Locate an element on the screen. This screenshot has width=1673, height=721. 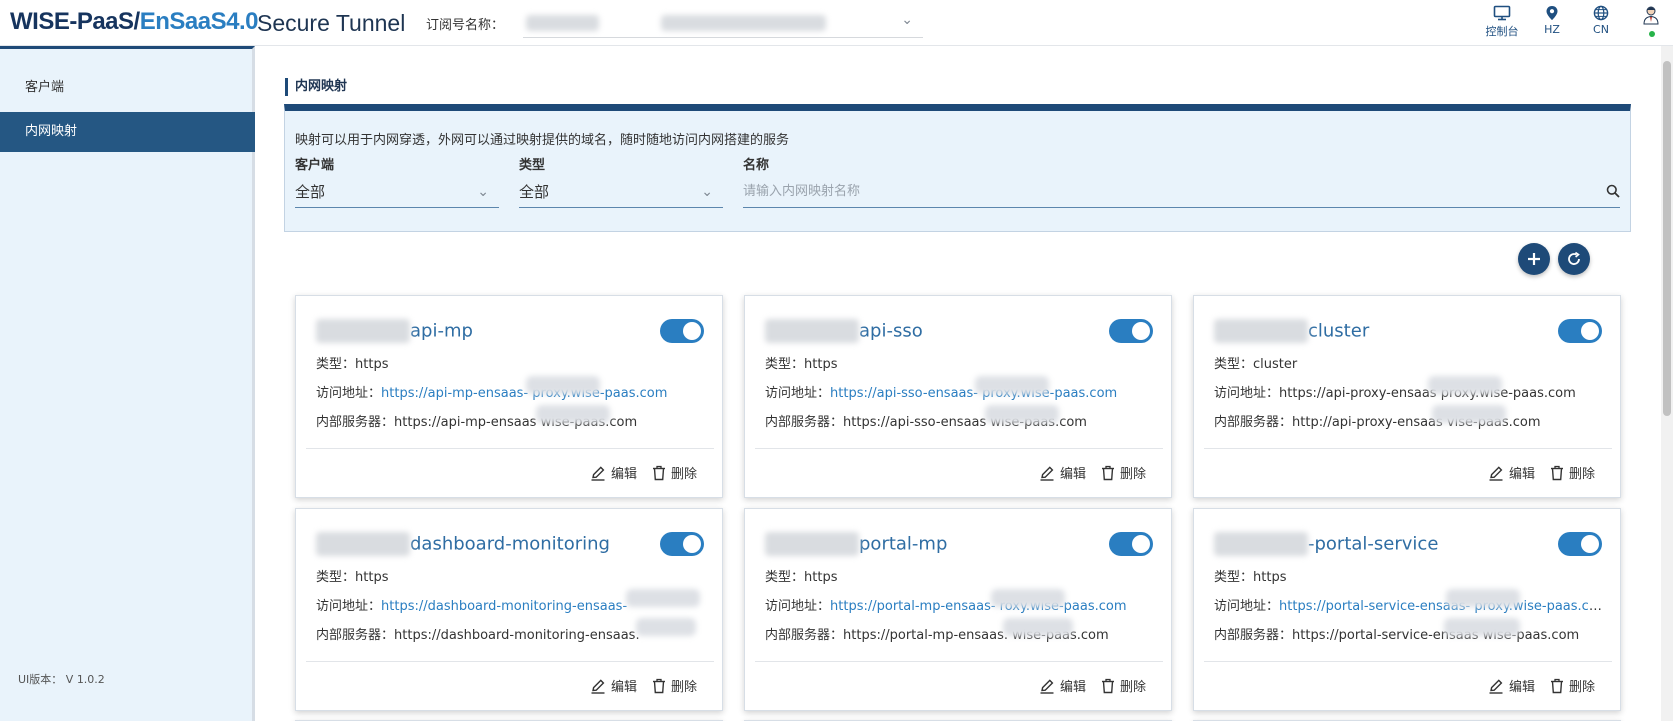
language-label: CN is located at coordinates (1601, 29).